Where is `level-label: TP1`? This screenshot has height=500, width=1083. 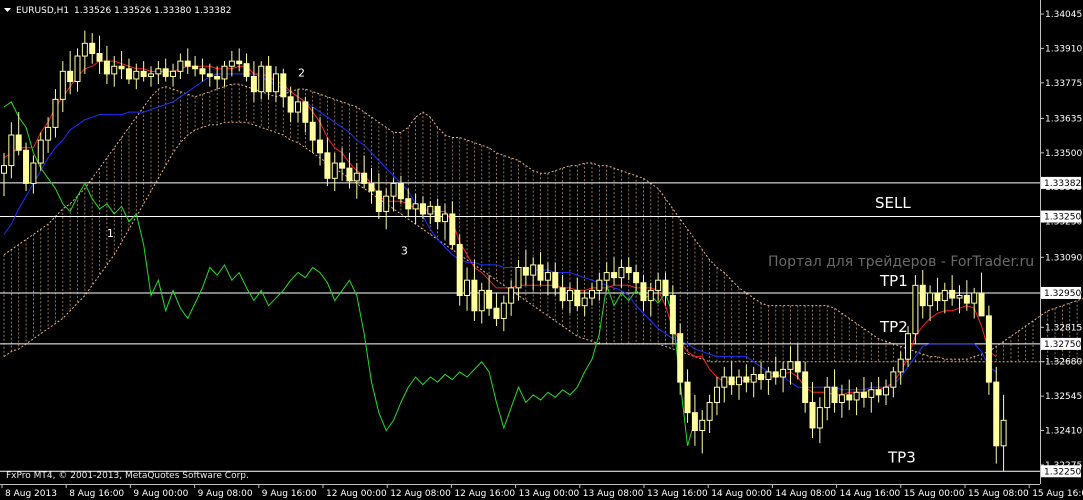 level-label: TP1 is located at coordinates (893, 281).